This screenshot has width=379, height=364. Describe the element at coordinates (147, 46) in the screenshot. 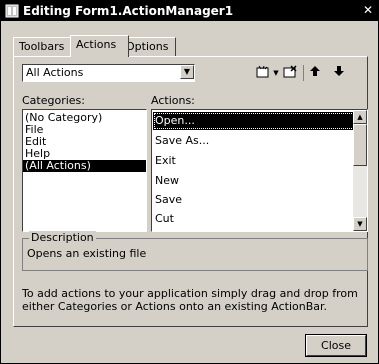

I see `tab-label: Options` at that location.